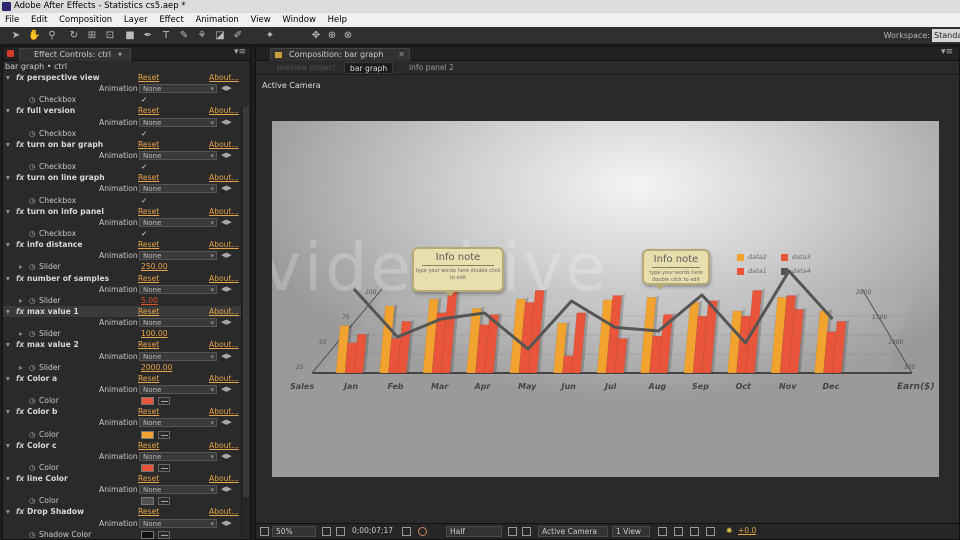 Image resolution: width=960 pixels, height=540 pixels. I want to click on timecode: 0;00;07;17, so click(372, 531).